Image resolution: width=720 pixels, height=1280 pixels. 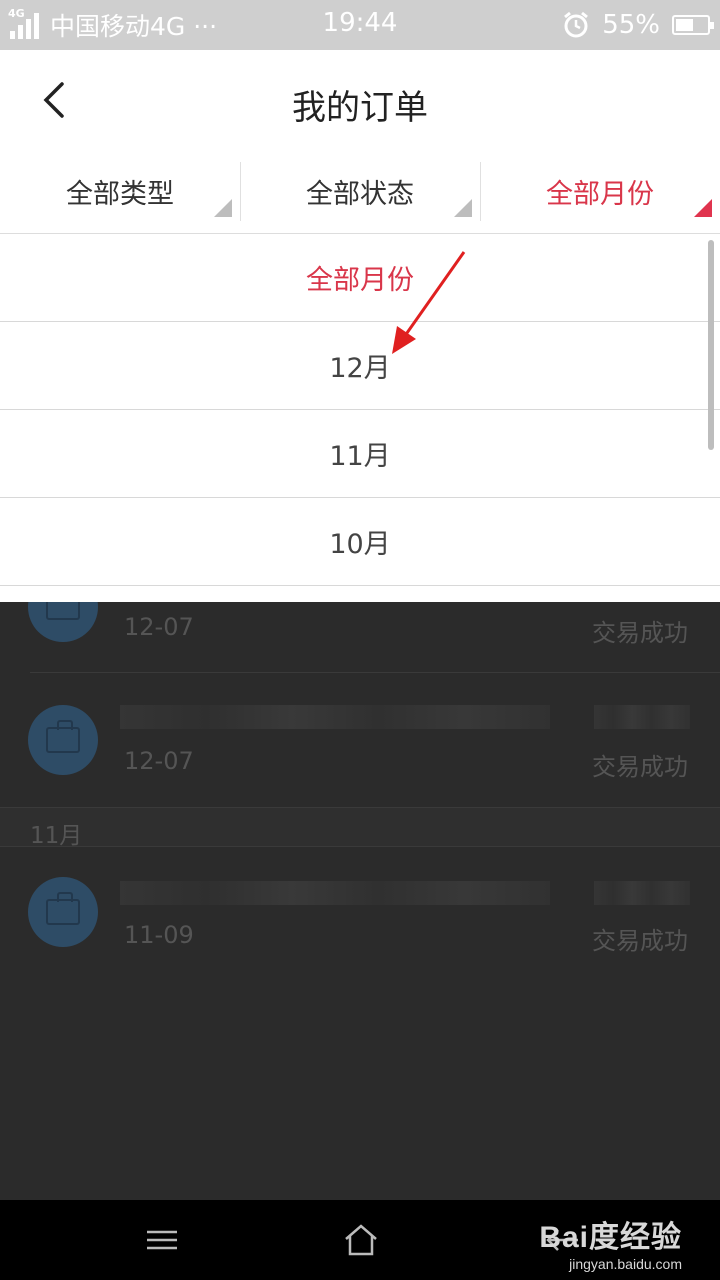 What do you see at coordinates (360, 912) in the screenshot?
I see `order-row: 11-09 交易成功` at bounding box center [360, 912].